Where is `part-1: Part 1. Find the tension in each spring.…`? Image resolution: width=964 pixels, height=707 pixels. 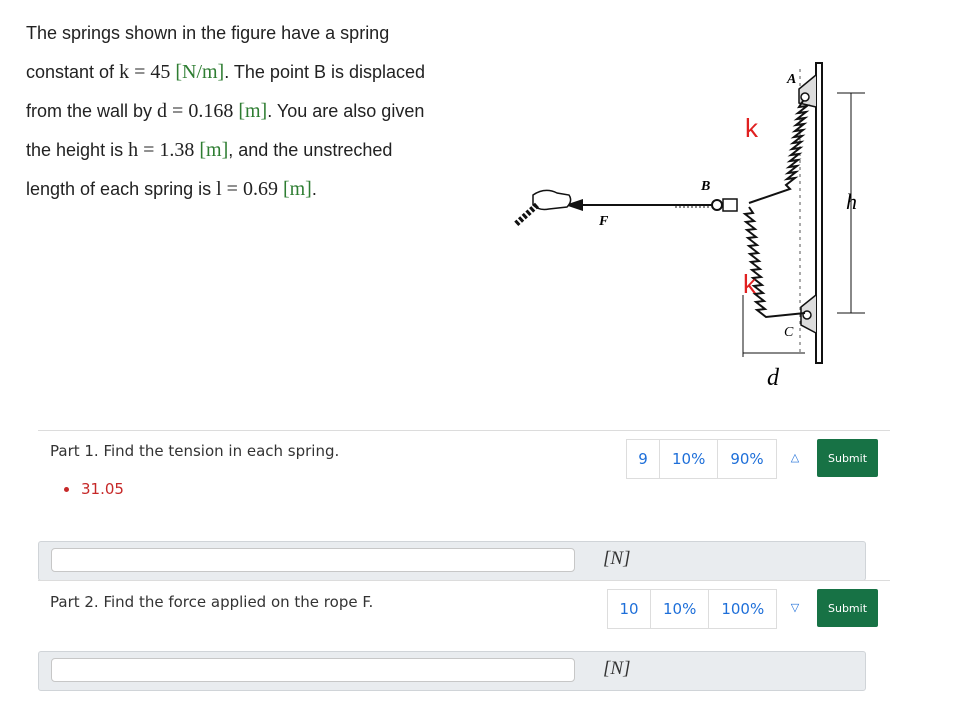
part-1: Part 1. Find the tension in each spring.… is located at coordinates (464, 485).